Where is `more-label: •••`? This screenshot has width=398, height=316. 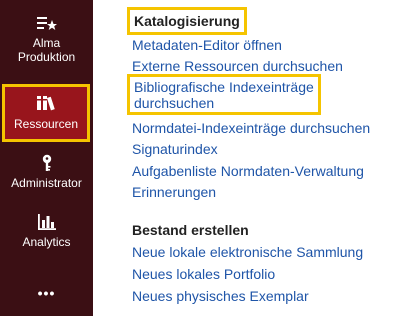
more-label: ••• is located at coordinates (46, 293).